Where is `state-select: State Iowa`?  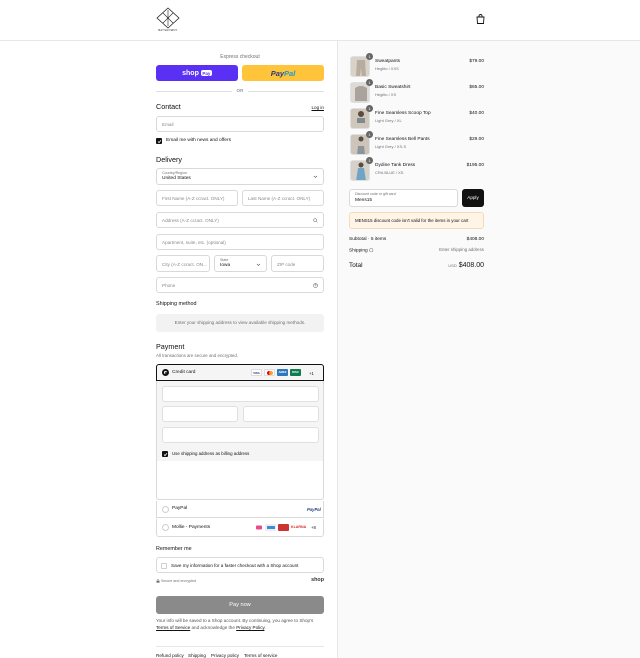 state-select: State Iowa is located at coordinates (240, 263).